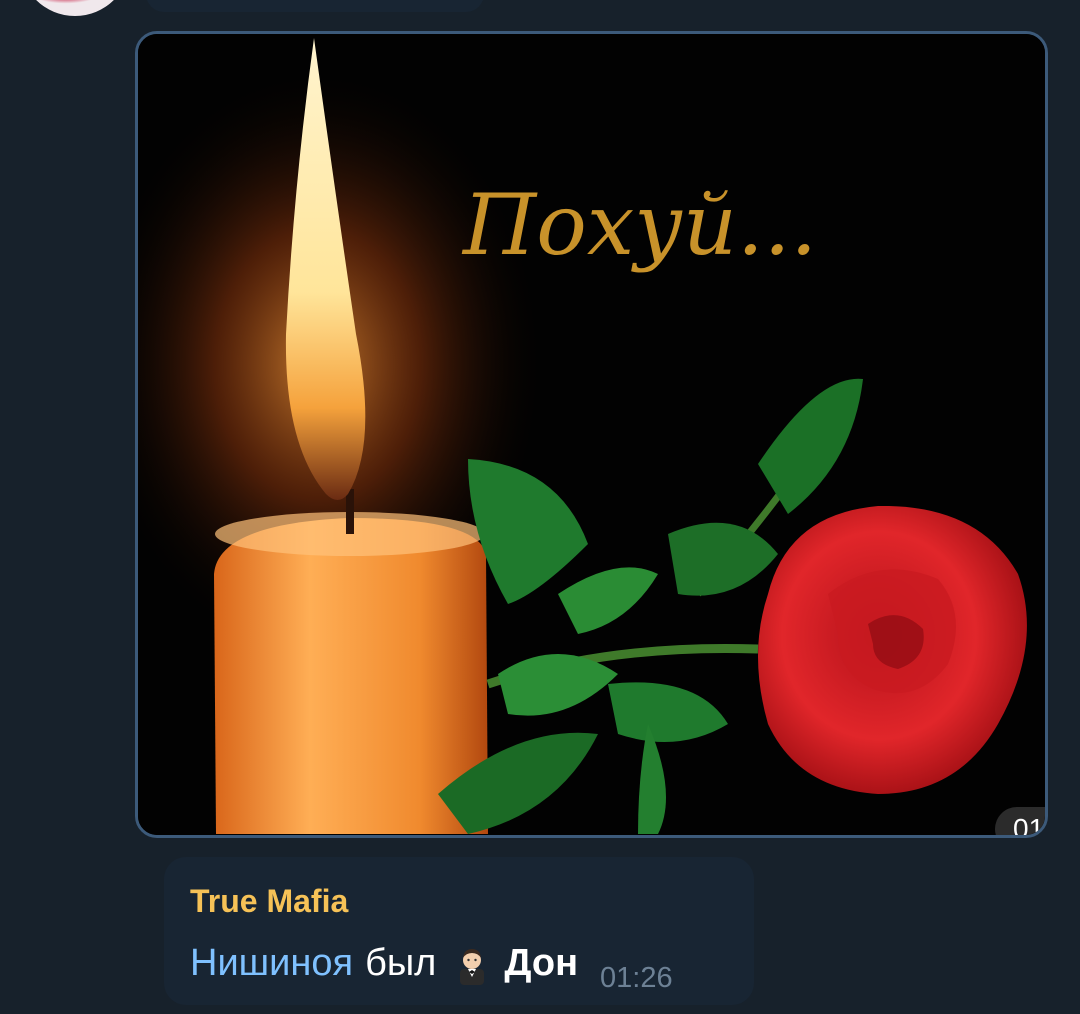 The width and height of the screenshot is (1080, 1014). What do you see at coordinates (459, 931) in the screenshot?
I see `text-message-bubble: True Mafia Нишиноя был Дон 01:26` at bounding box center [459, 931].